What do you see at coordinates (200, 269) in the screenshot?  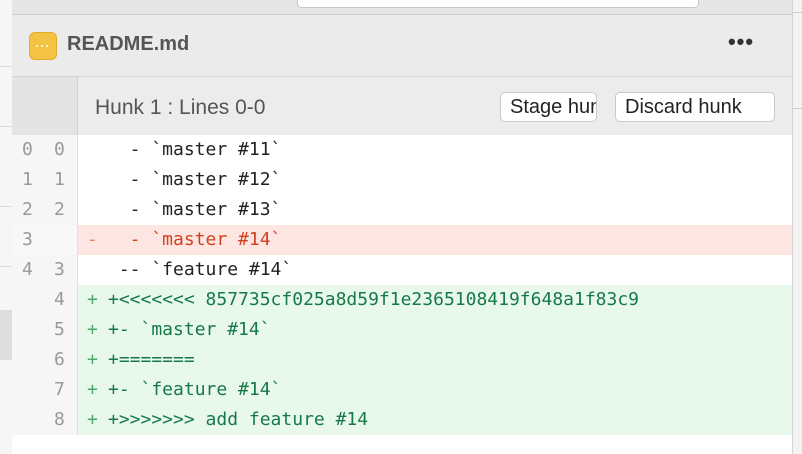 I see `diff-line-text: -- `feature #14`` at bounding box center [200, 269].